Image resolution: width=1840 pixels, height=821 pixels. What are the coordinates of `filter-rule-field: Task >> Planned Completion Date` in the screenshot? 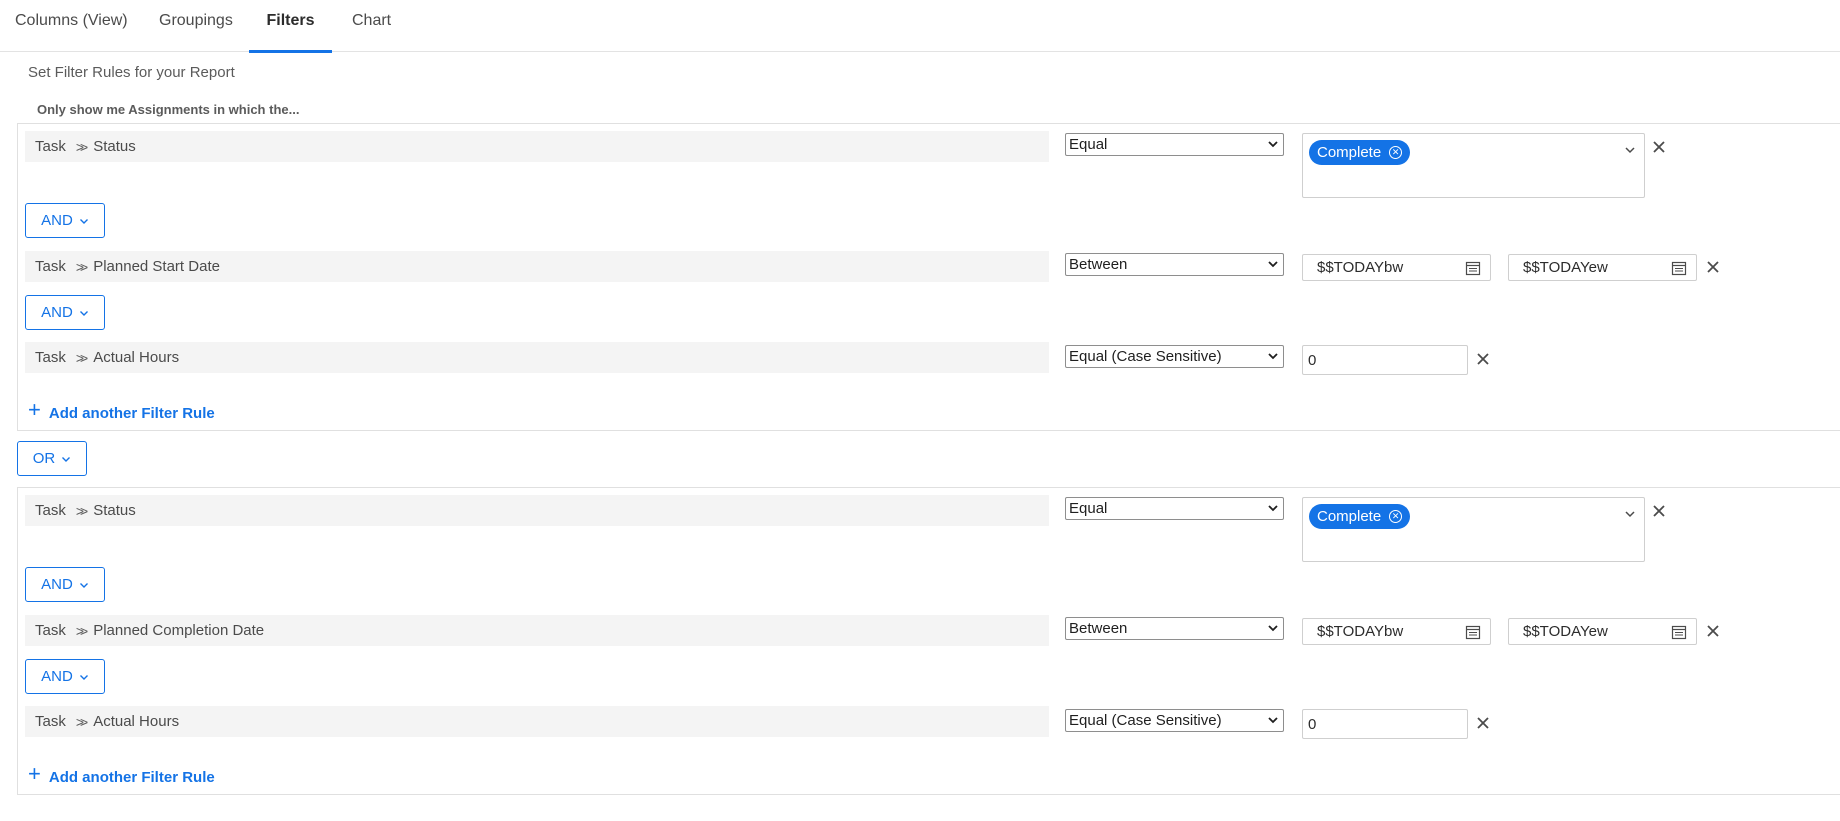 It's located at (537, 630).